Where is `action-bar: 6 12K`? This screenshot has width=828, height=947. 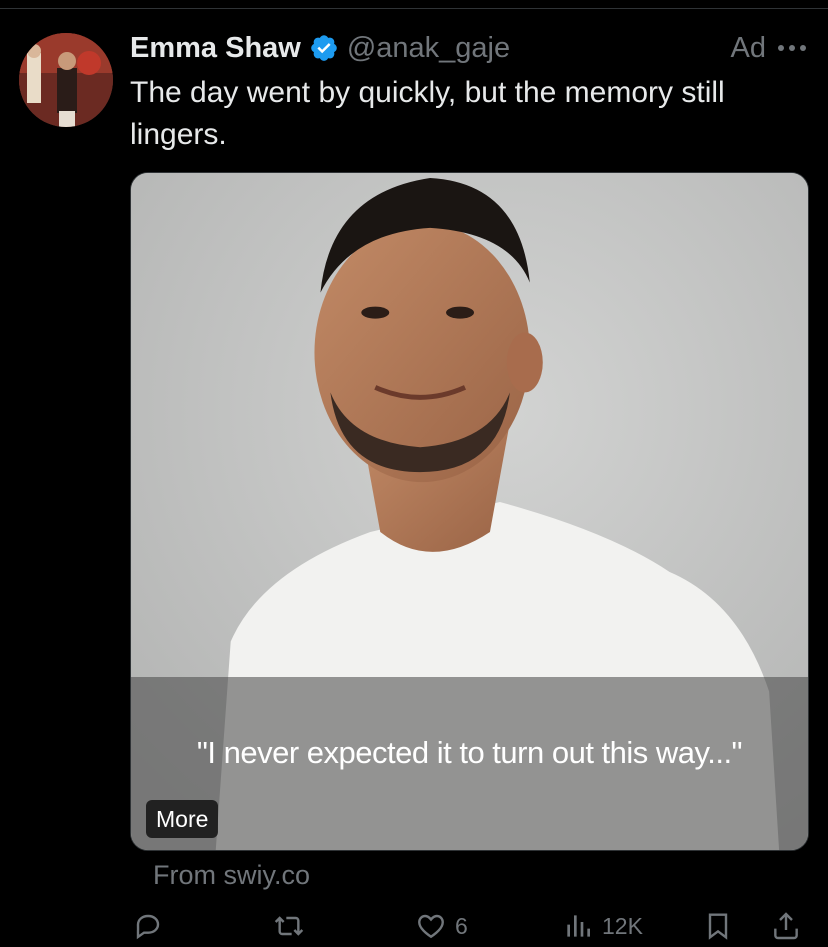 action-bar: 6 12K is located at coordinates (470, 928).